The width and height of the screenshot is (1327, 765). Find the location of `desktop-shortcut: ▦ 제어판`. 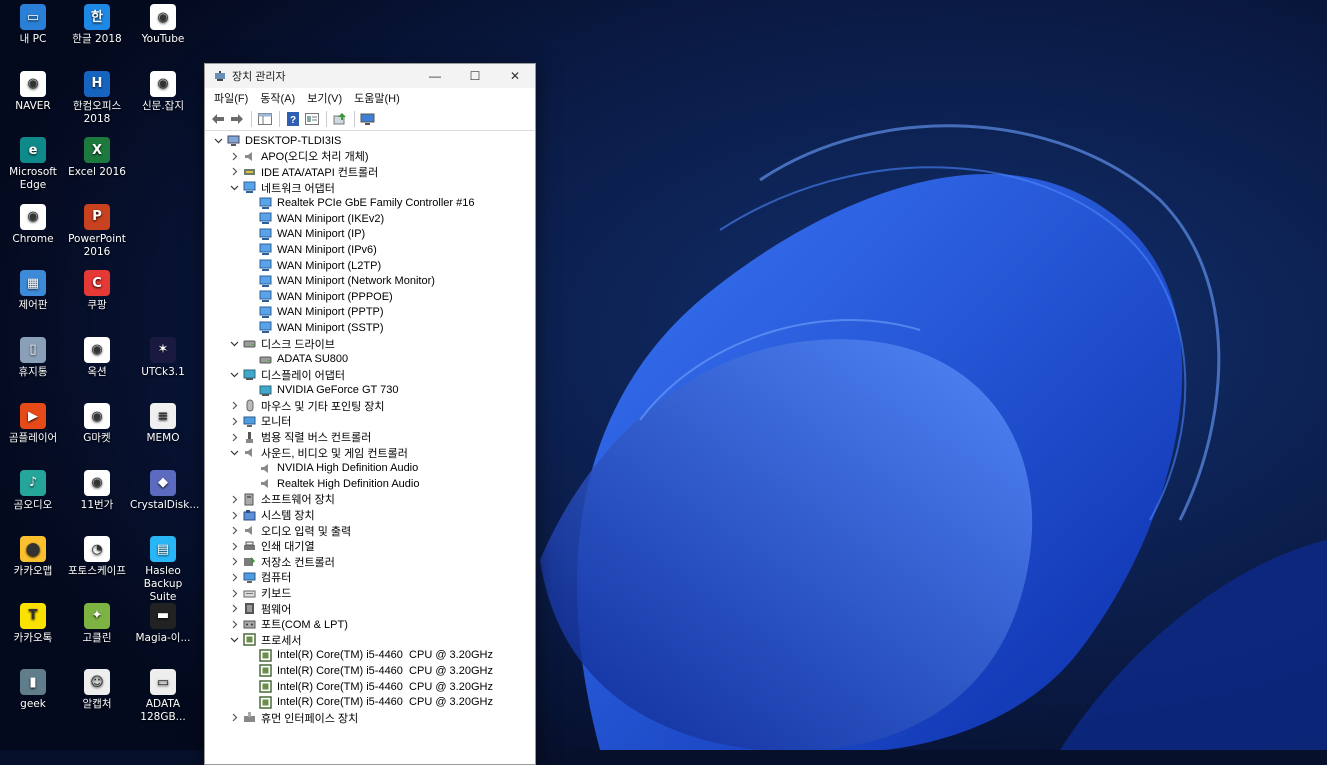

desktop-shortcut: ▦ 제어판 is located at coordinates (33, 291).